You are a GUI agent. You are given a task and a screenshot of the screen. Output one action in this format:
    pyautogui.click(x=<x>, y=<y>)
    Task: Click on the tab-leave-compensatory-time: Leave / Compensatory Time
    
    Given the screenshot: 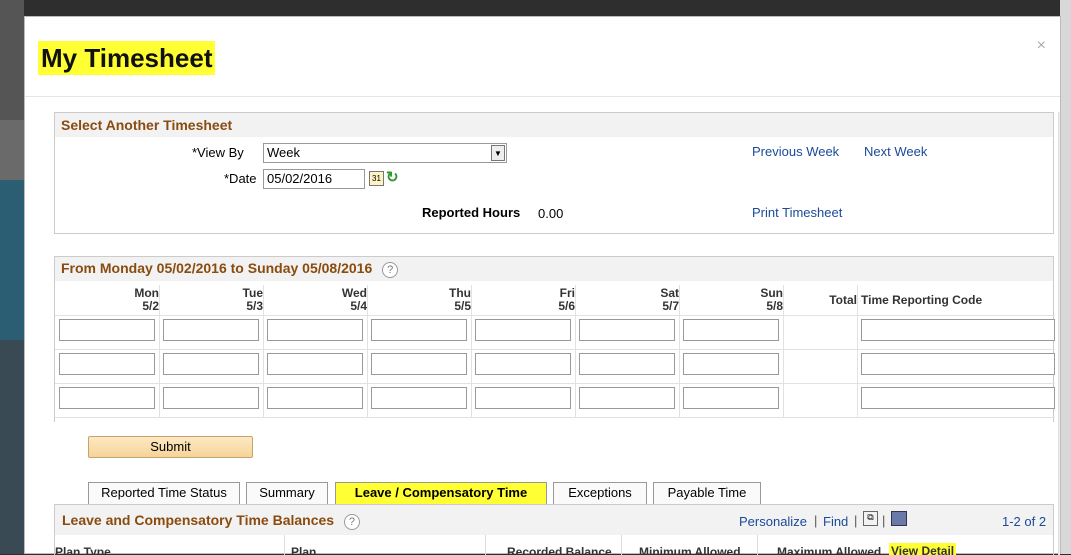 What is the action you would take?
    pyautogui.click(x=441, y=493)
    